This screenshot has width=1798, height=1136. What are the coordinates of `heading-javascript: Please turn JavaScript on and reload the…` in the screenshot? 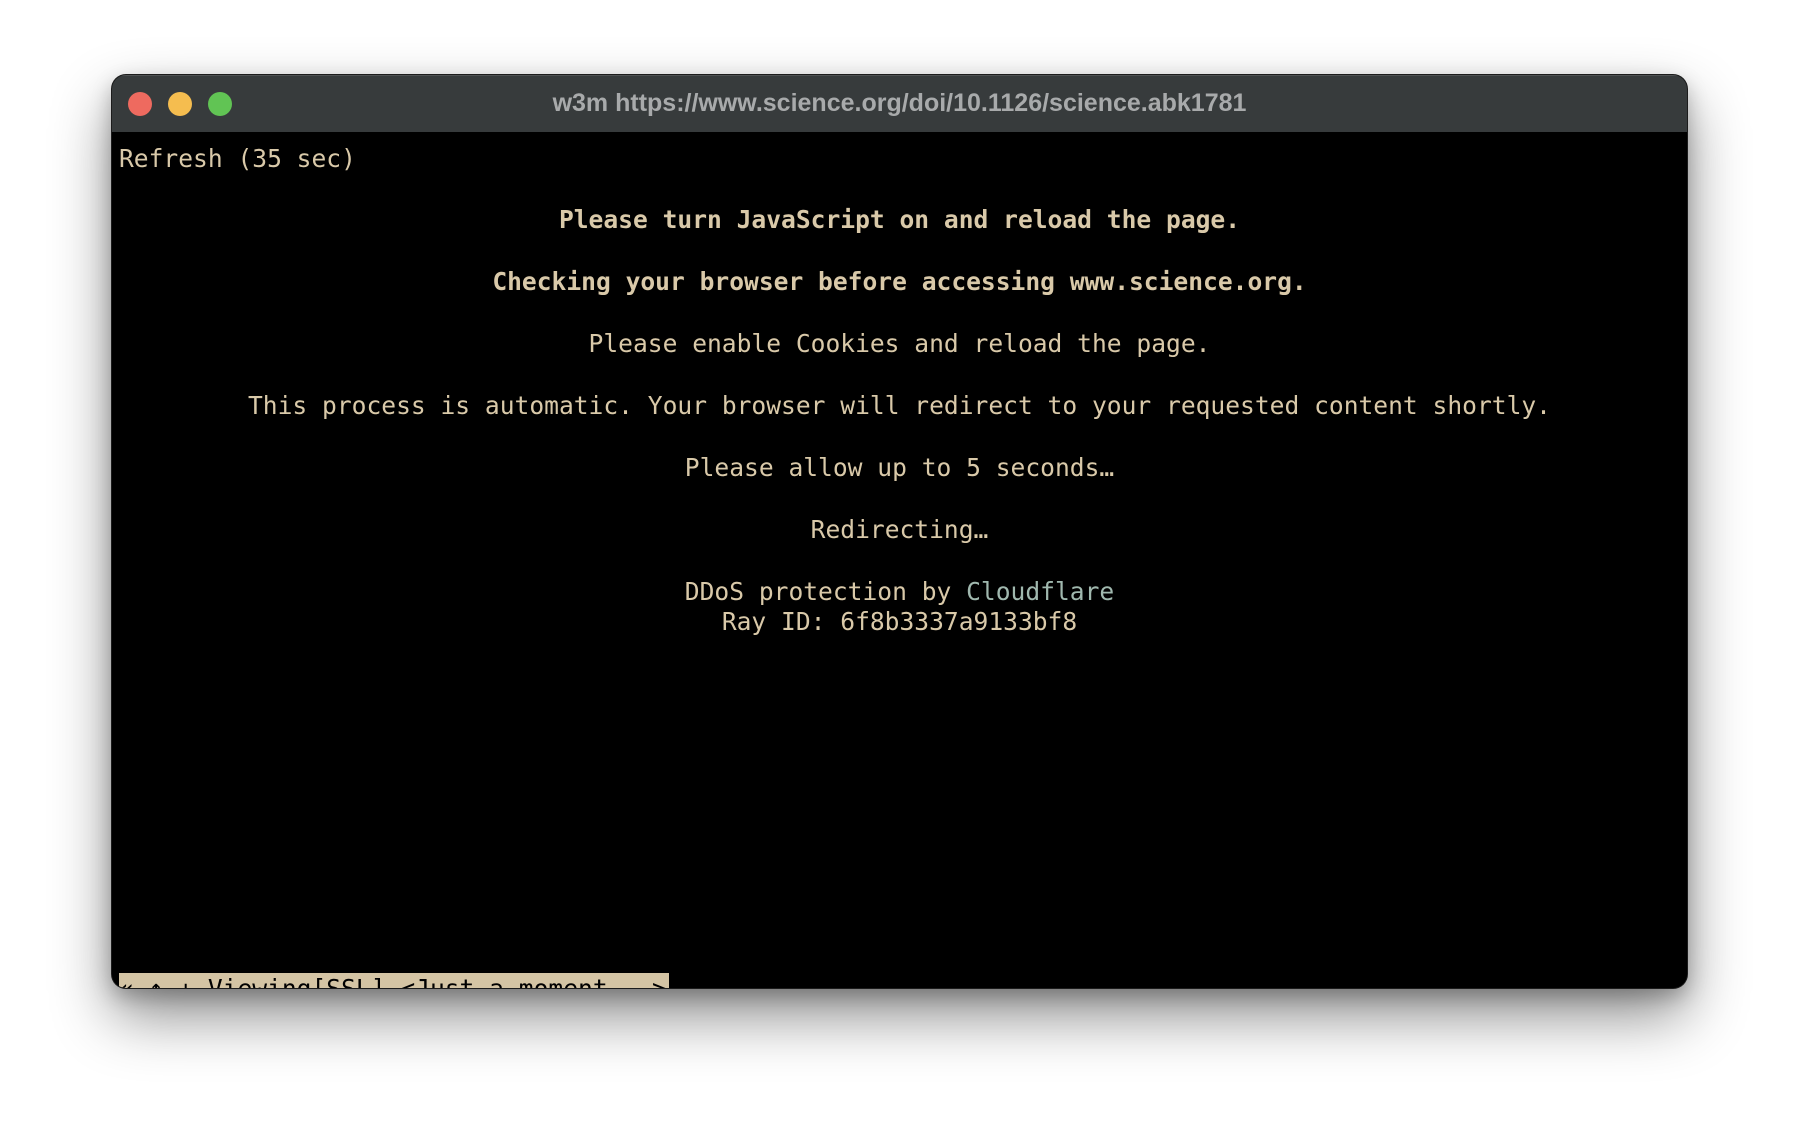 It's located at (899, 219).